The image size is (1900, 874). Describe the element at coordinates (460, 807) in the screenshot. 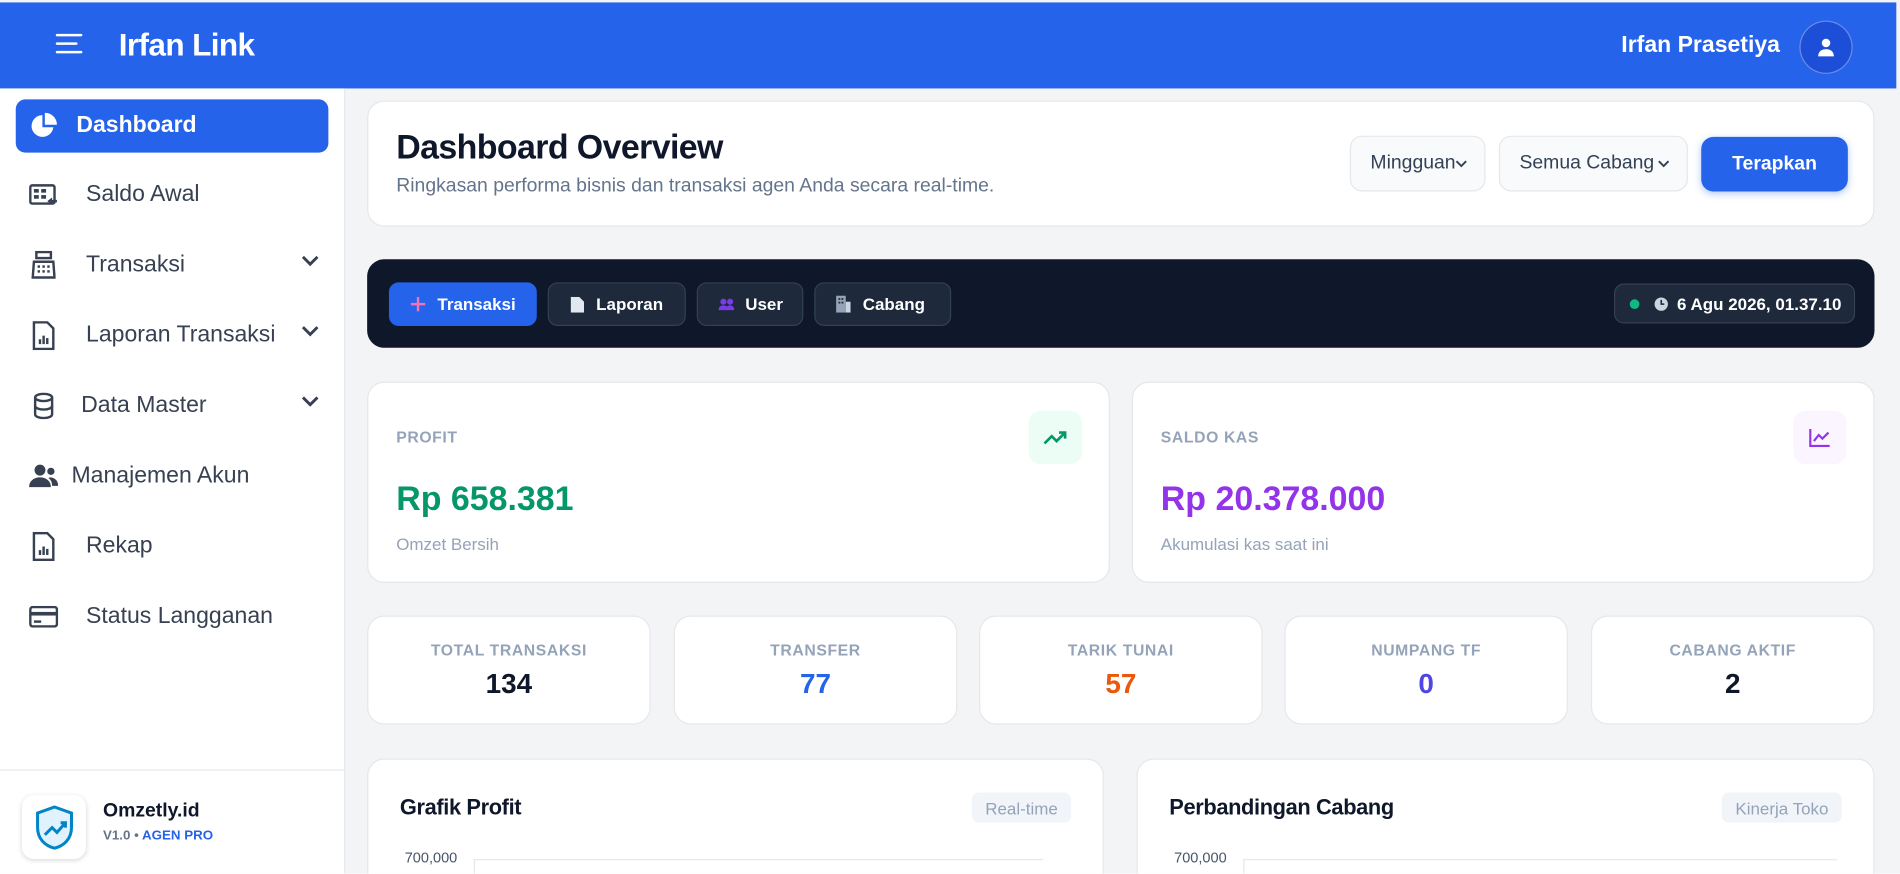

I see `chart-title: Grafik Profit` at that location.